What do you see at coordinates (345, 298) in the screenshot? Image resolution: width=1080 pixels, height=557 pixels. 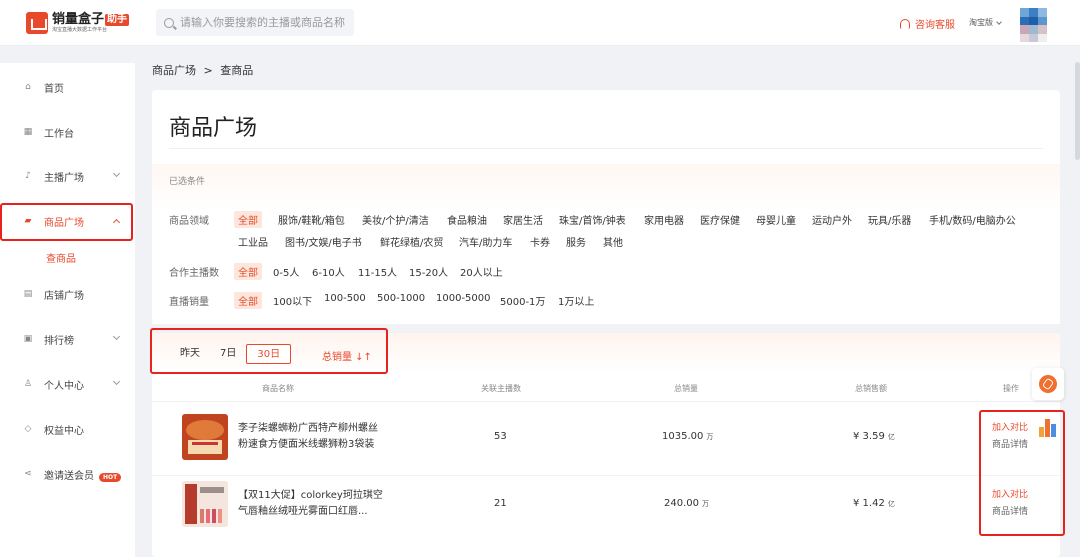 I see `sales-option: 100-500` at bounding box center [345, 298].